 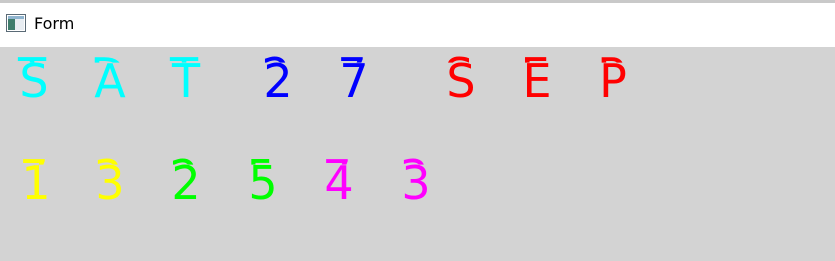 I want to click on row1-glyph-4-char: 2, so click(x=278, y=81).